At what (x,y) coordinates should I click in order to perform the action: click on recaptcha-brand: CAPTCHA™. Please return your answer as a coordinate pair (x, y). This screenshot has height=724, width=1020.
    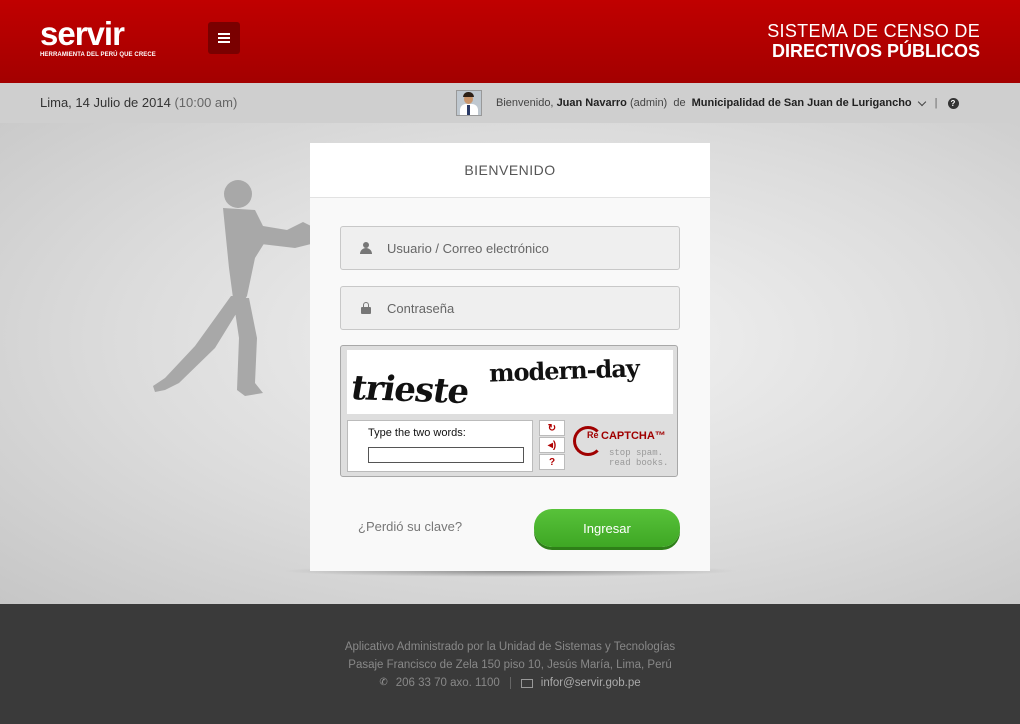
    Looking at the image, I should click on (633, 436).